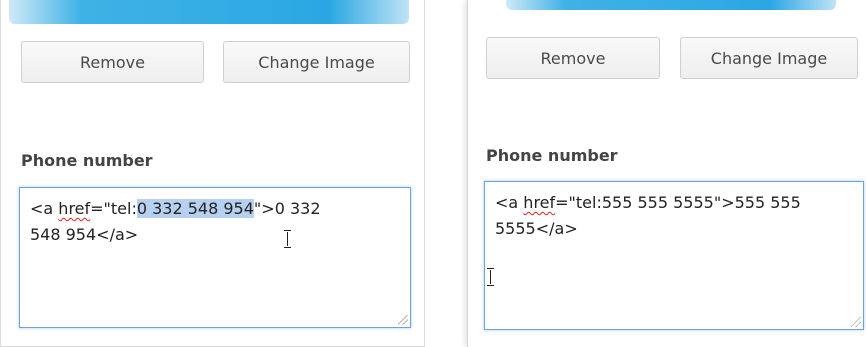 This screenshot has width=866, height=347. I want to click on code-text: ="tel:, so click(113, 208).